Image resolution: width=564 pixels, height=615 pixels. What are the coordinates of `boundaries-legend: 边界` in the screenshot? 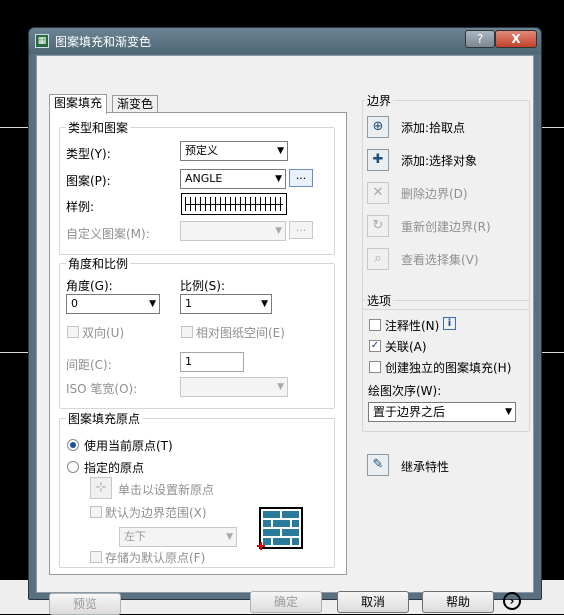 It's located at (379, 100).